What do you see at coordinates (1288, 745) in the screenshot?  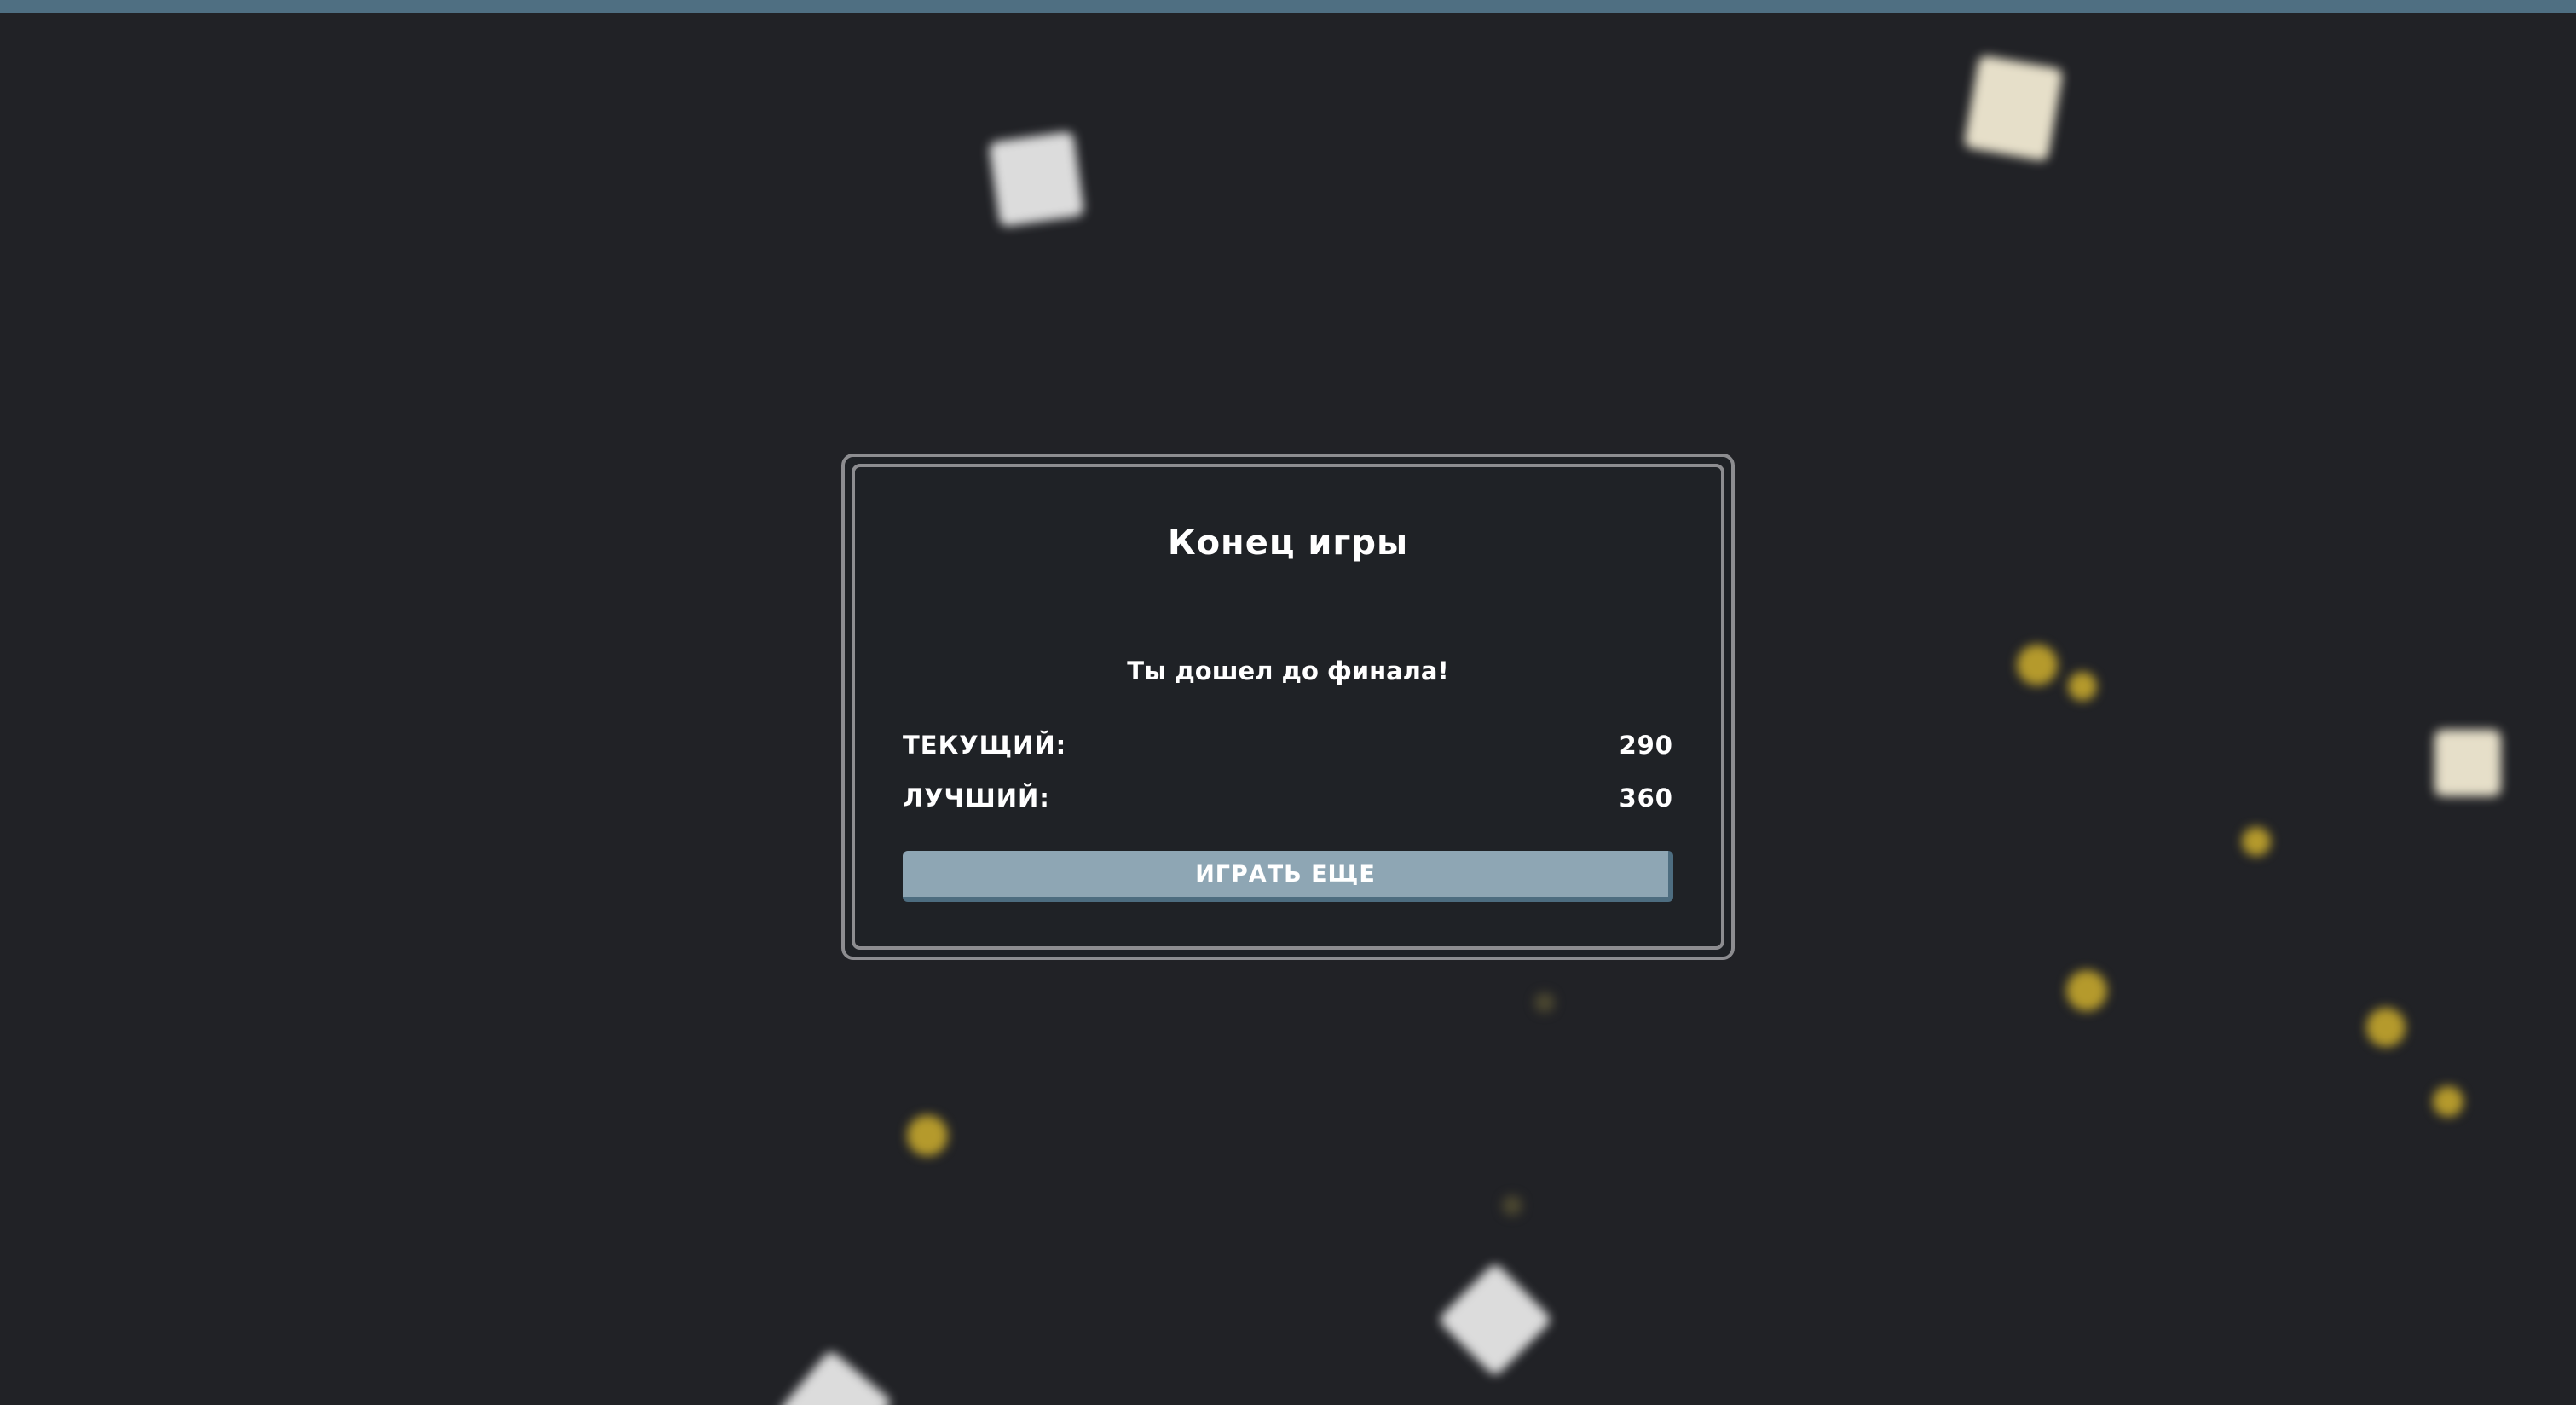 I see `current-score-row: ТЕКУЩИЙ: 290` at bounding box center [1288, 745].